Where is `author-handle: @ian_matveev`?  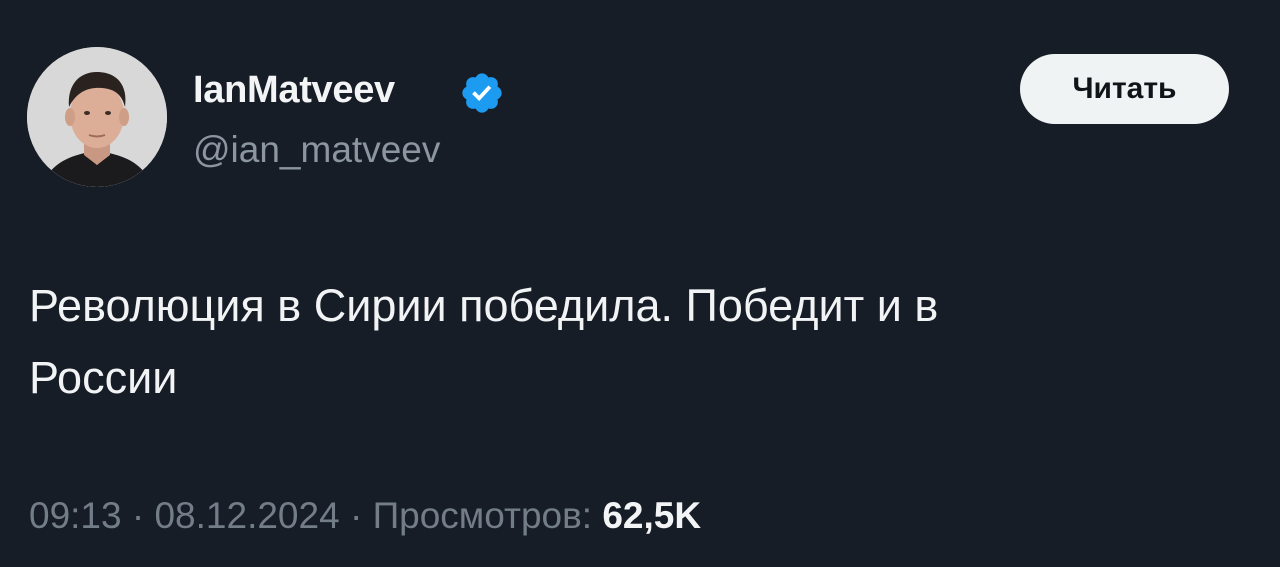
author-handle: @ian_matveev is located at coordinates (316, 150).